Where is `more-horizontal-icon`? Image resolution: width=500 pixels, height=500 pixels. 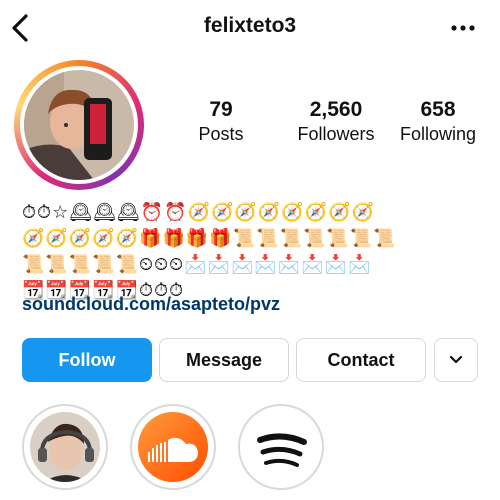 more-horizontal-icon is located at coordinates (463, 28).